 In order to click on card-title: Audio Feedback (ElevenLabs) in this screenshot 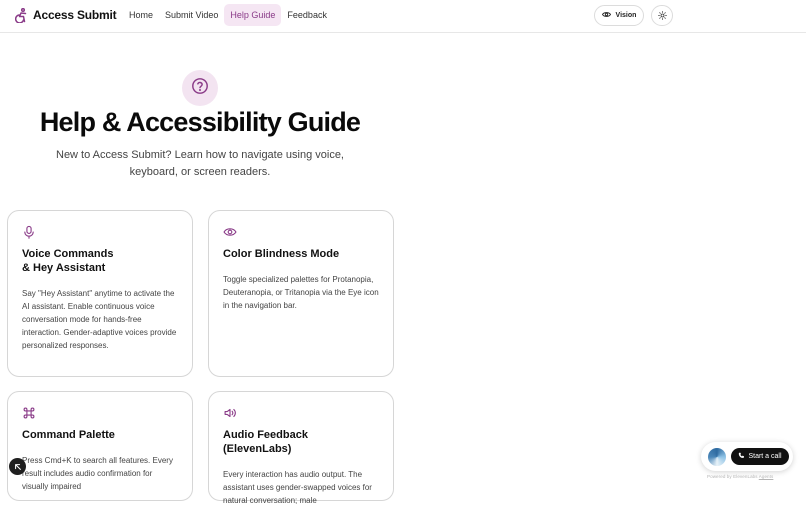, I will do `click(265, 442)`.